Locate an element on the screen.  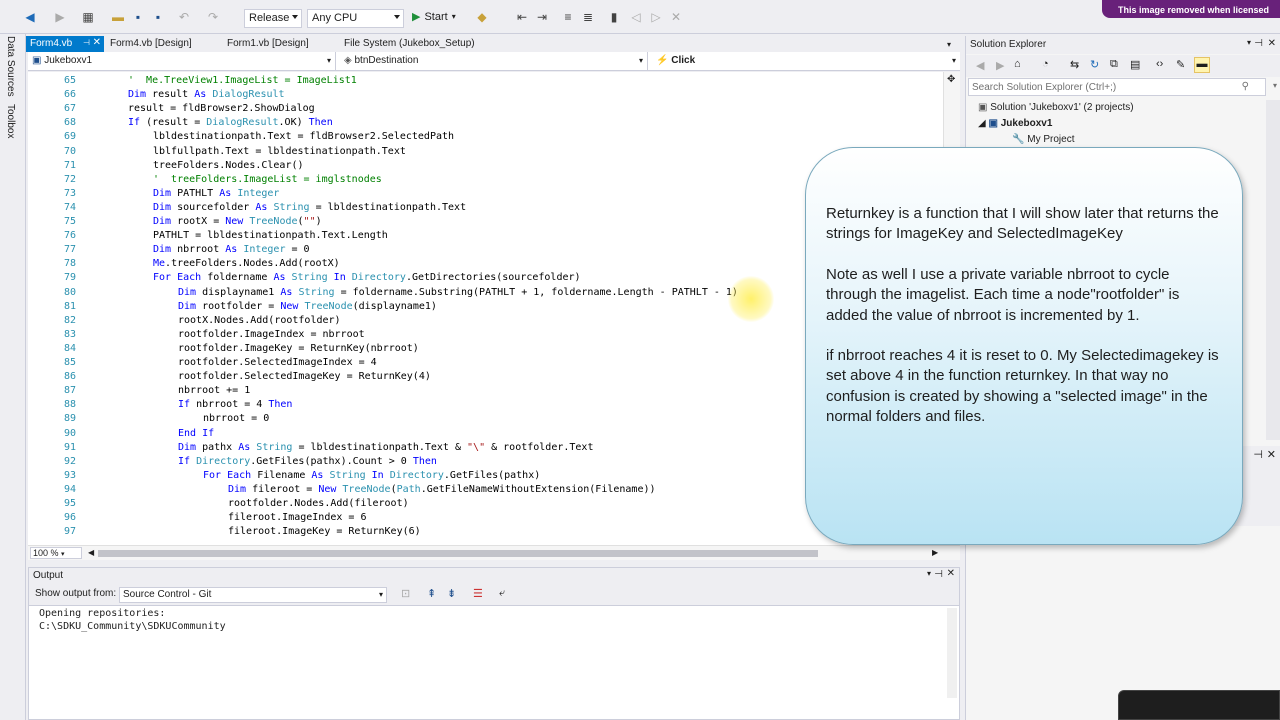
event-dropdown: ⚡ Click ▾ is located at coordinates (806, 61).